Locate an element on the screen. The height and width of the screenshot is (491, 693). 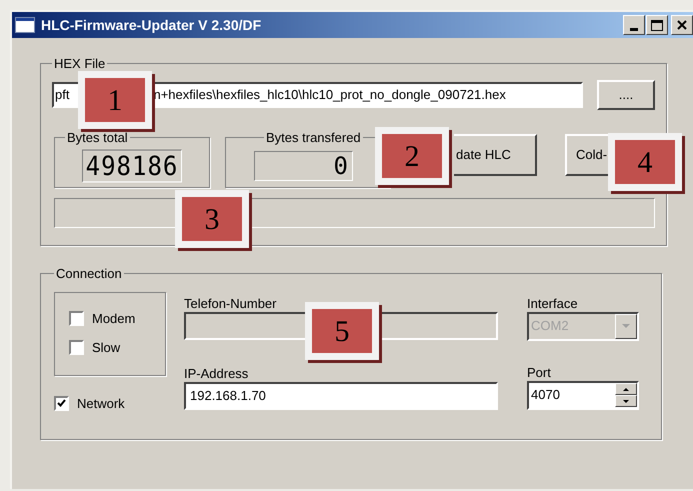
maximize-button is located at coordinates (657, 25).